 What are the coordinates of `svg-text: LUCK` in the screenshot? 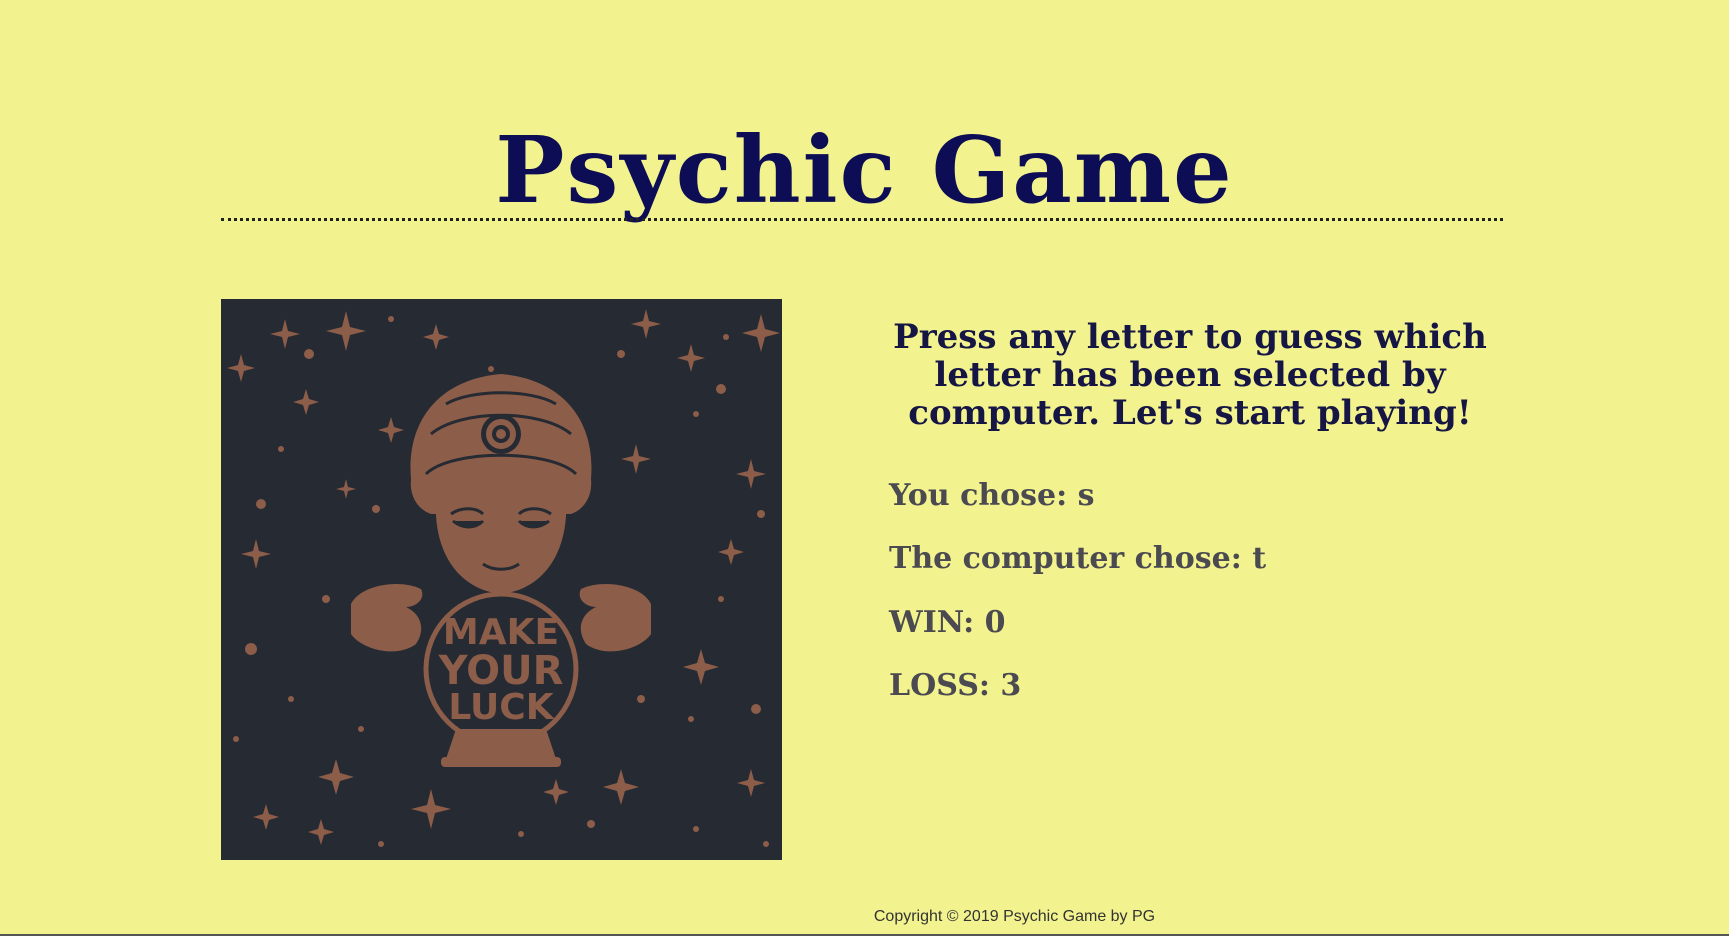 It's located at (501, 707).